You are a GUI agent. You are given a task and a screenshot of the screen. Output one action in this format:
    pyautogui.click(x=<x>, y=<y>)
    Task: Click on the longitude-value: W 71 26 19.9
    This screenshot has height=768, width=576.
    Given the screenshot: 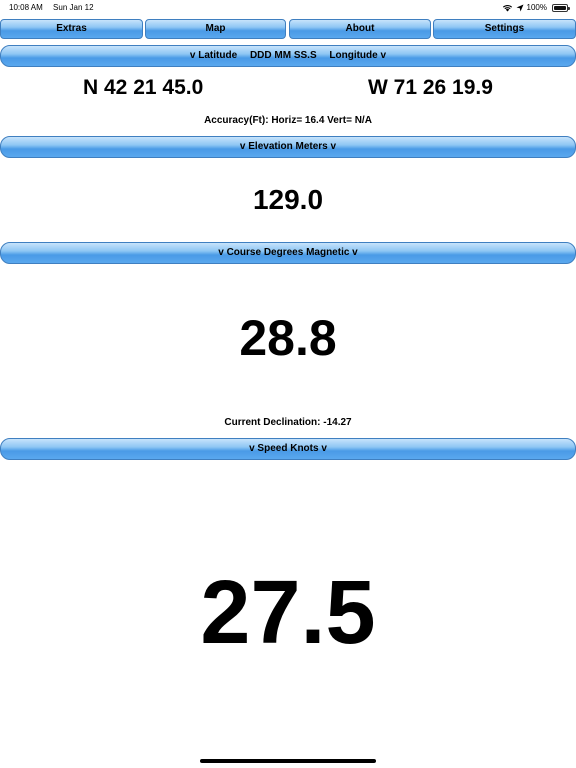 What is the action you would take?
    pyautogui.click(x=430, y=87)
    